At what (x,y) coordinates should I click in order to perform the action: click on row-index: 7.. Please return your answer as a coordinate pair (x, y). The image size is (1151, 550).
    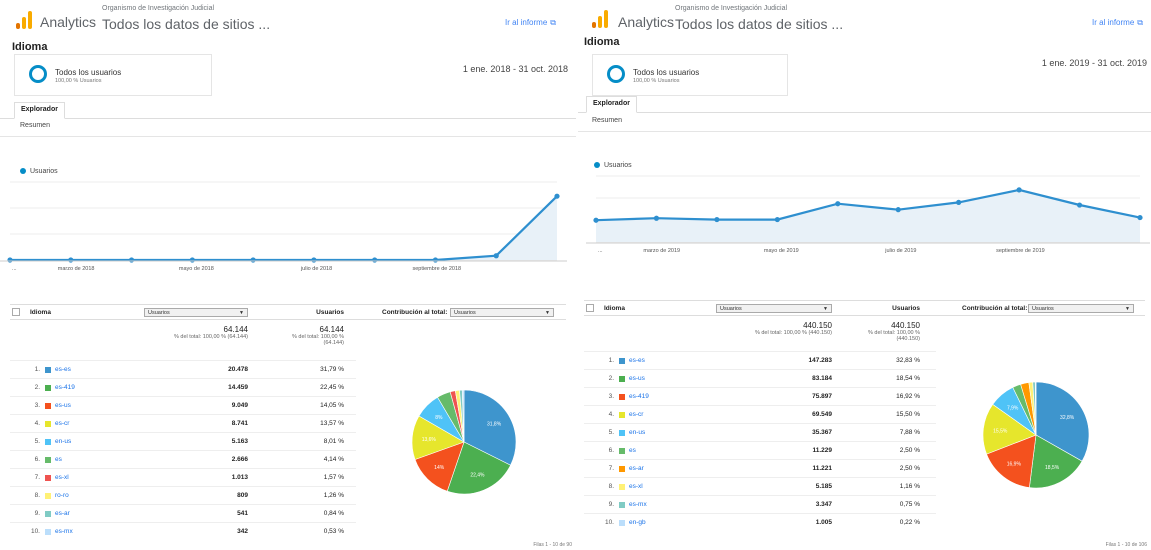
    Looking at the image, I should click on (37, 477).